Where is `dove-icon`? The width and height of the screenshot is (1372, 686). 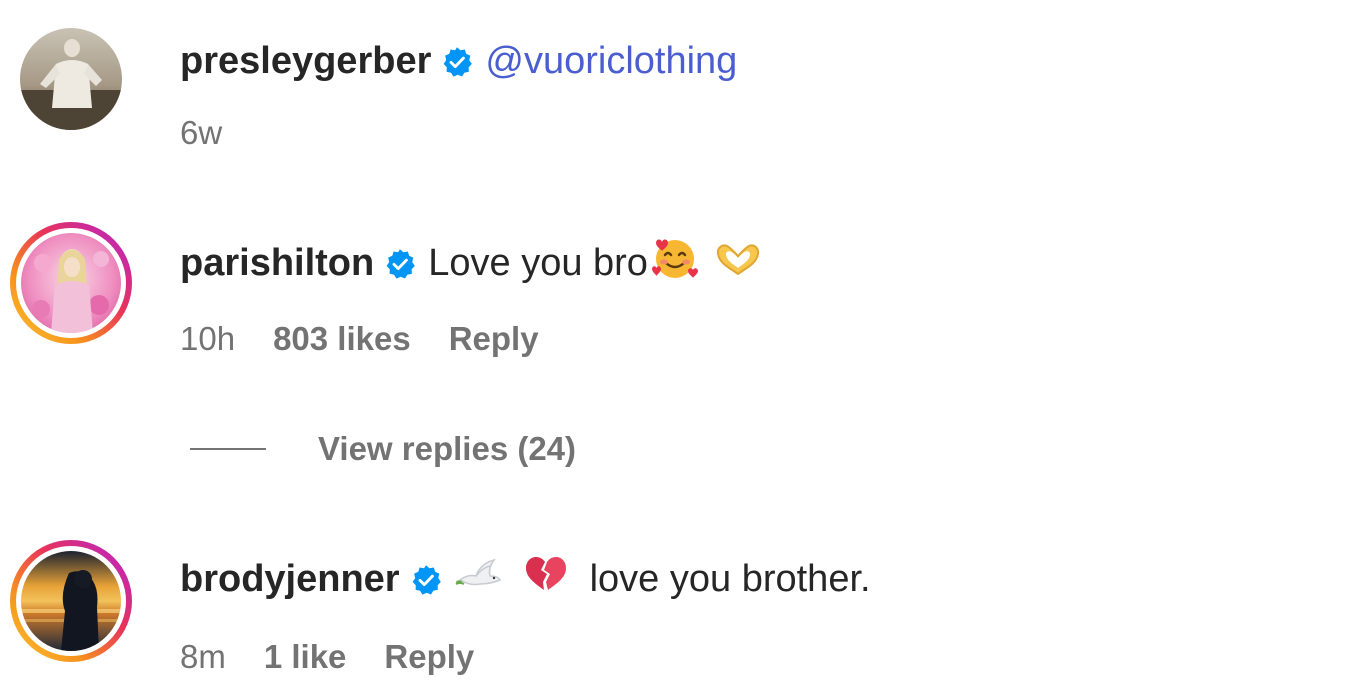
dove-icon is located at coordinates (478, 579).